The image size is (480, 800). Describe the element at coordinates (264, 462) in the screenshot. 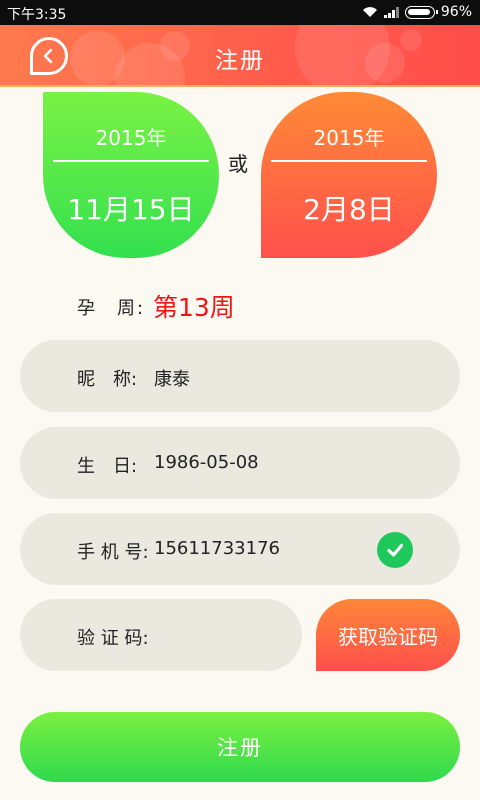

I see `birthday-input: 1986-05-08` at that location.